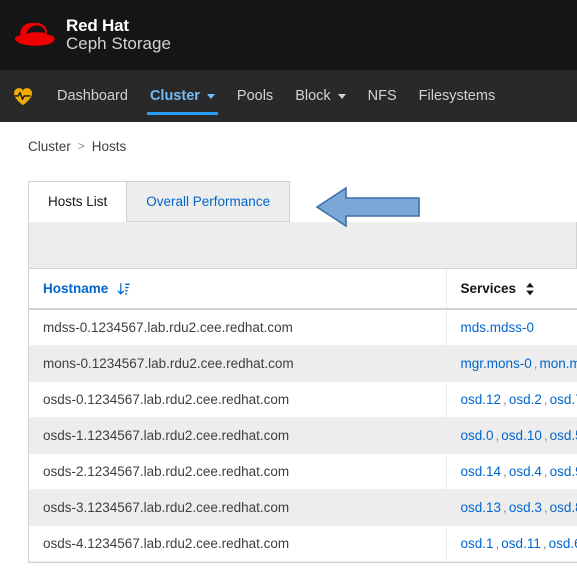  I want to click on redhat-ceph-logo: Red Hat Ceph Storage, so click(92, 34).